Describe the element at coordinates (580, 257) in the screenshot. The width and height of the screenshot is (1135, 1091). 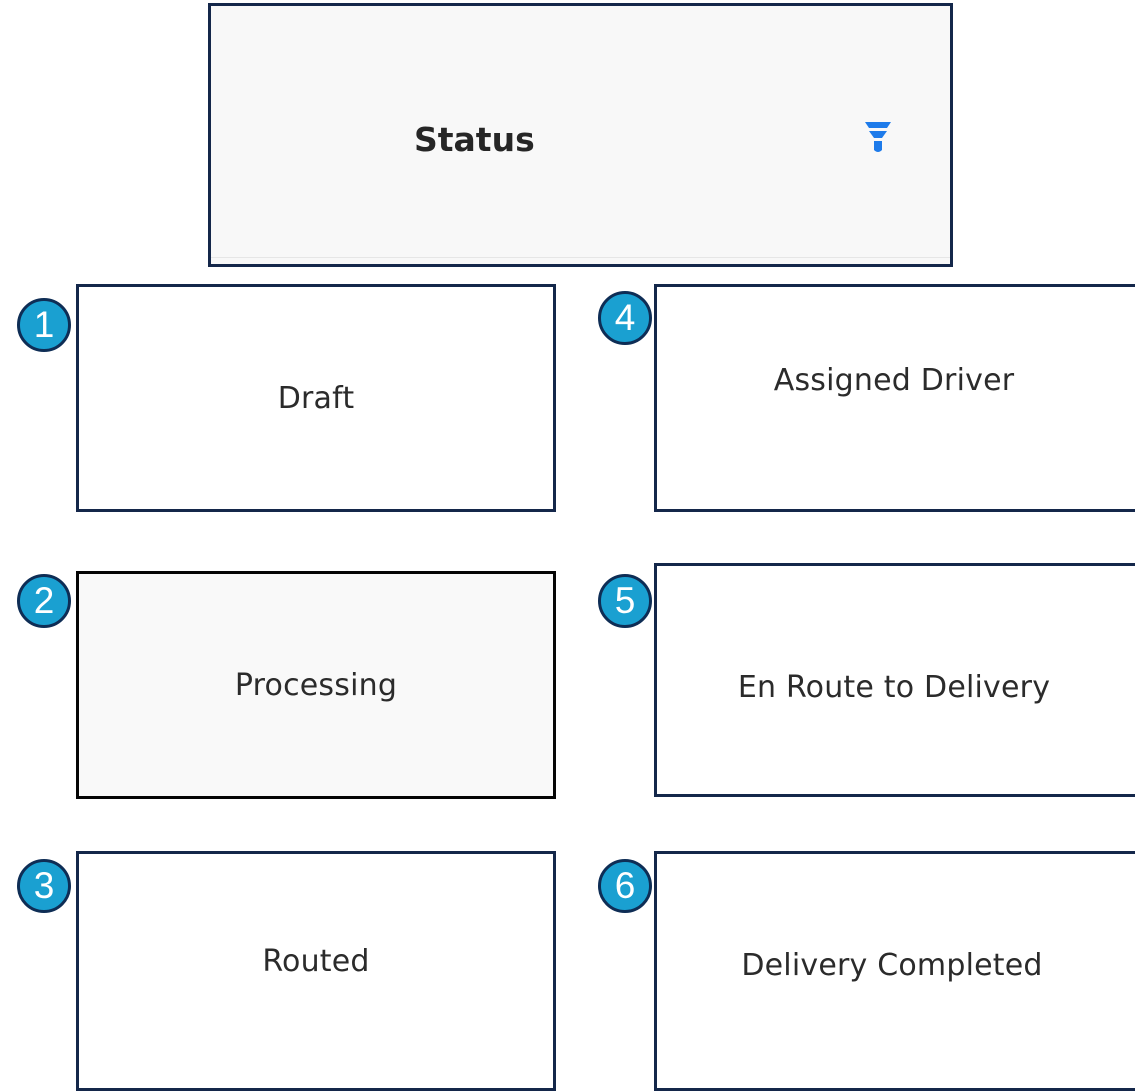
I see `header-divider` at that location.